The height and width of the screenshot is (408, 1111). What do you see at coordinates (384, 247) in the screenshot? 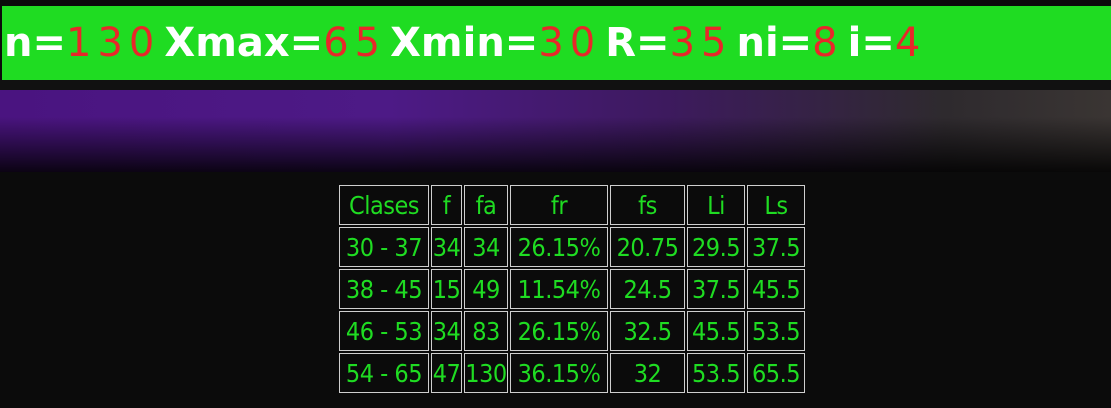
I see `cell-clases: 30 - 37` at bounding box center [384, 247].